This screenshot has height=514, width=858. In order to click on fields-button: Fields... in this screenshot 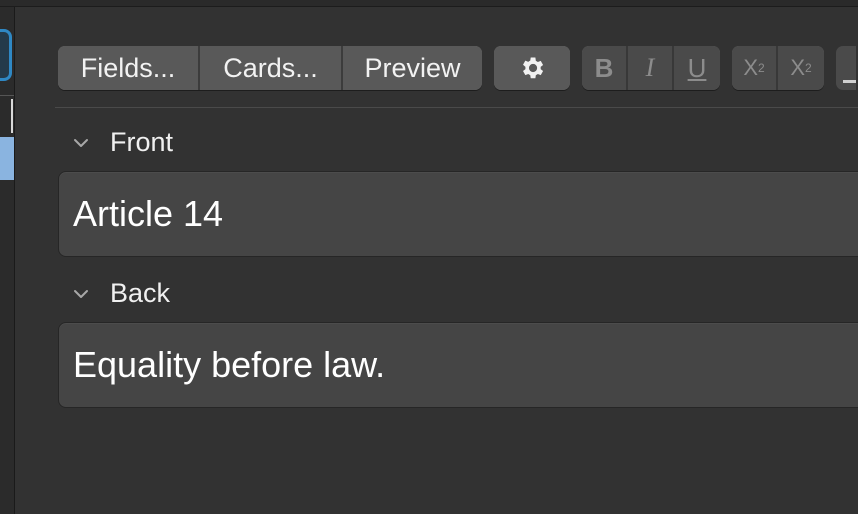, I will do `click(129, 68)`.